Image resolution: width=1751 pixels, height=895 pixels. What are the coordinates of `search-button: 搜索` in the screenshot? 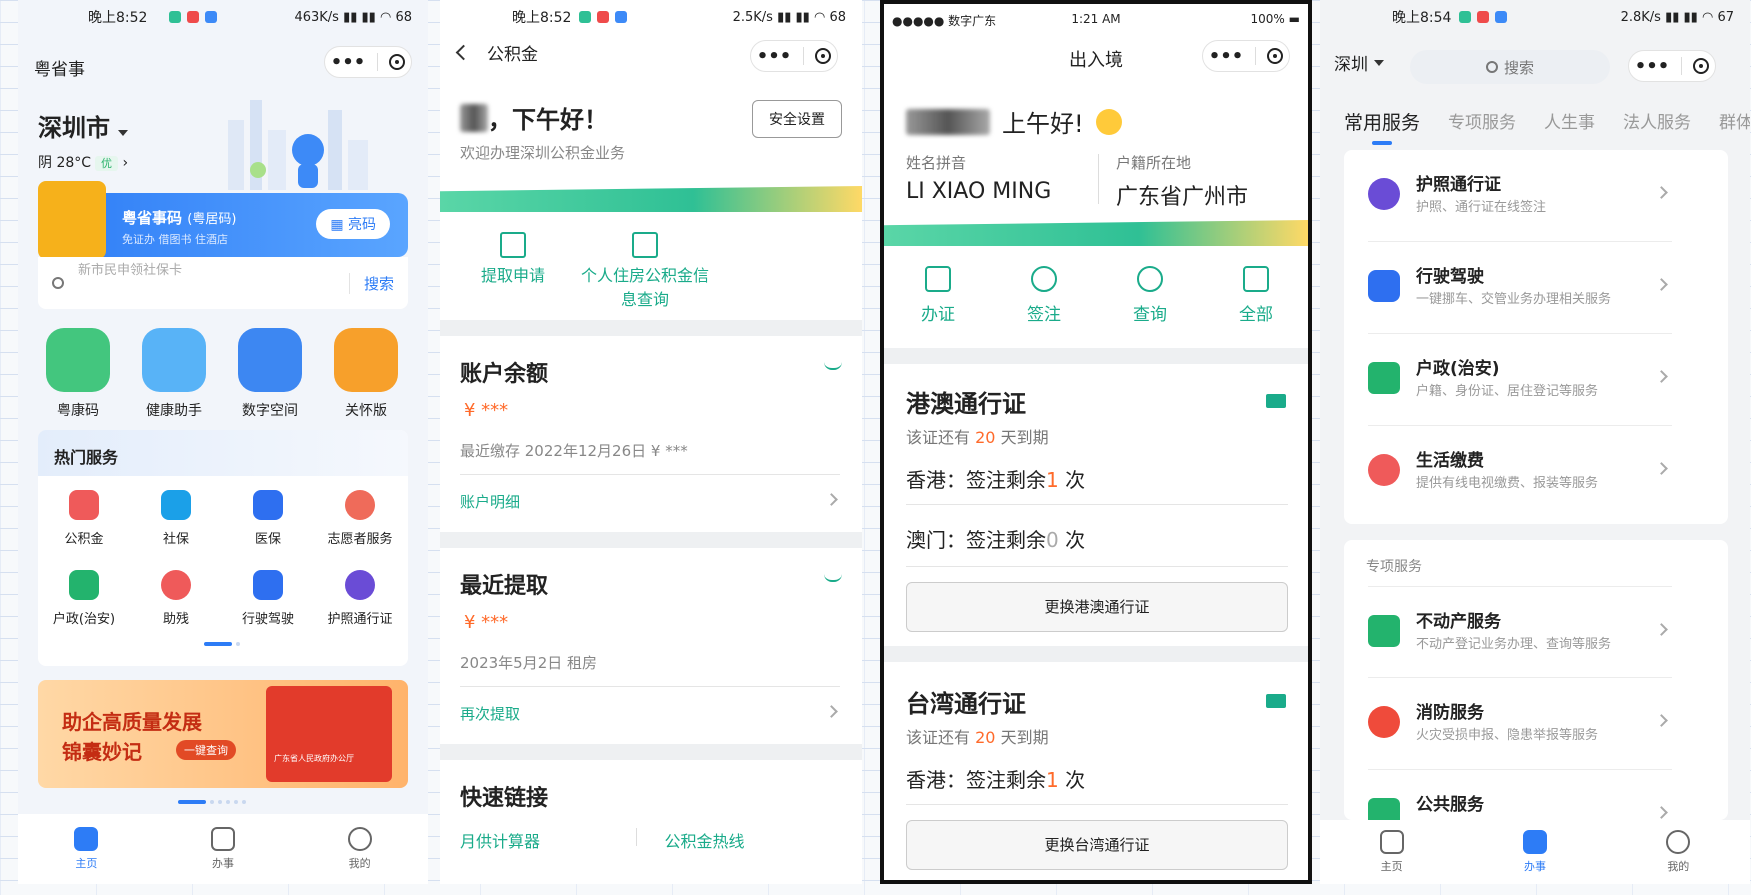 It's located at (371, 283).